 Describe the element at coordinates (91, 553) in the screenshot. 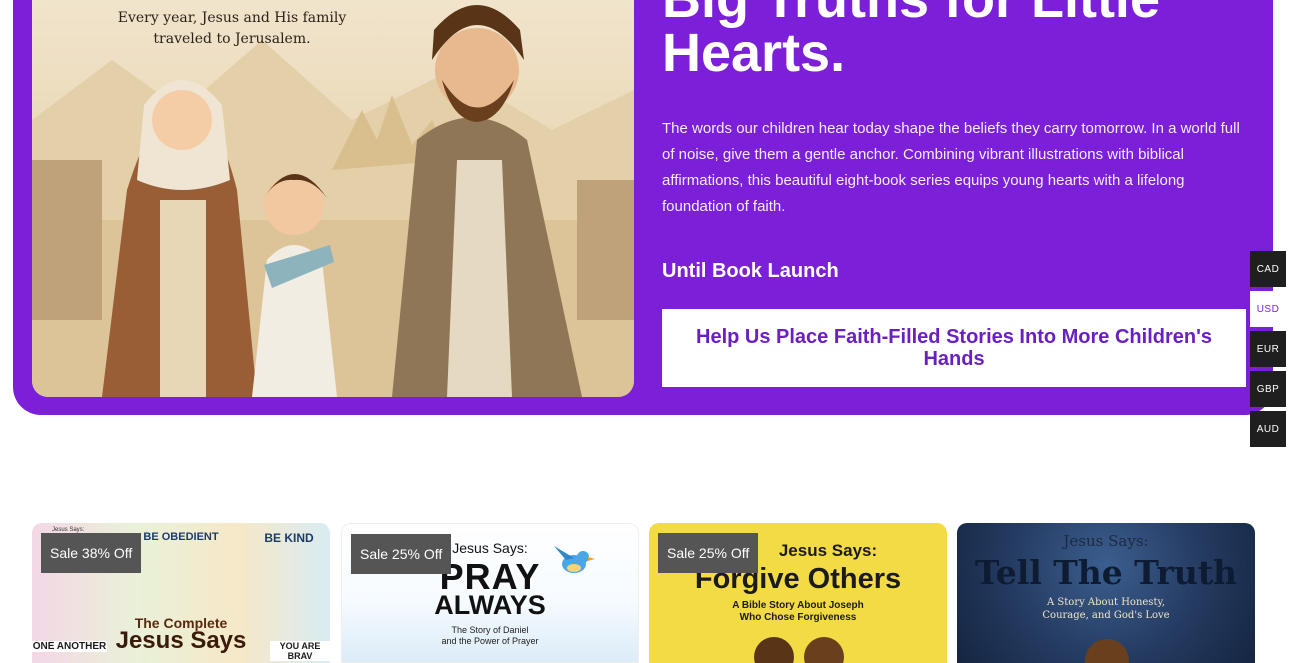

I see `sale-badge: Sale 38% Off` at that location.